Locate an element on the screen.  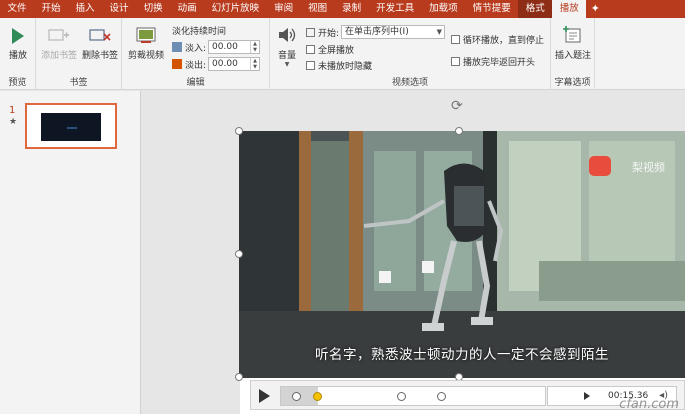
step-forward-icon is located at coordinates (587, 396).